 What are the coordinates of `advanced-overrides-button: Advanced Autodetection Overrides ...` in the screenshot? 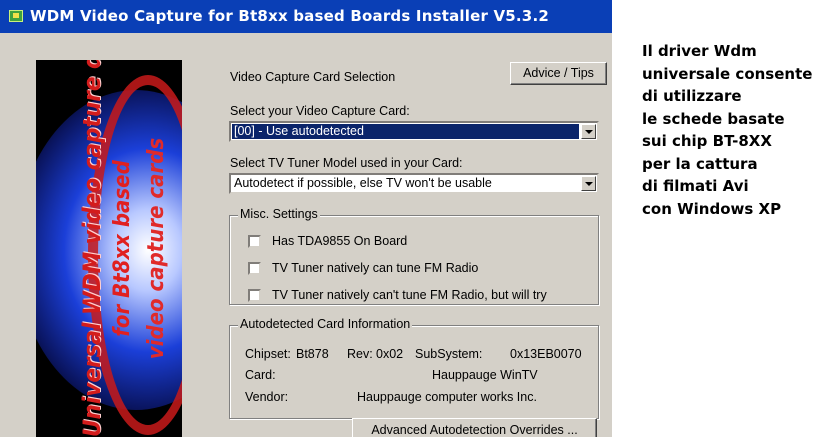 It's located at (474, 427).